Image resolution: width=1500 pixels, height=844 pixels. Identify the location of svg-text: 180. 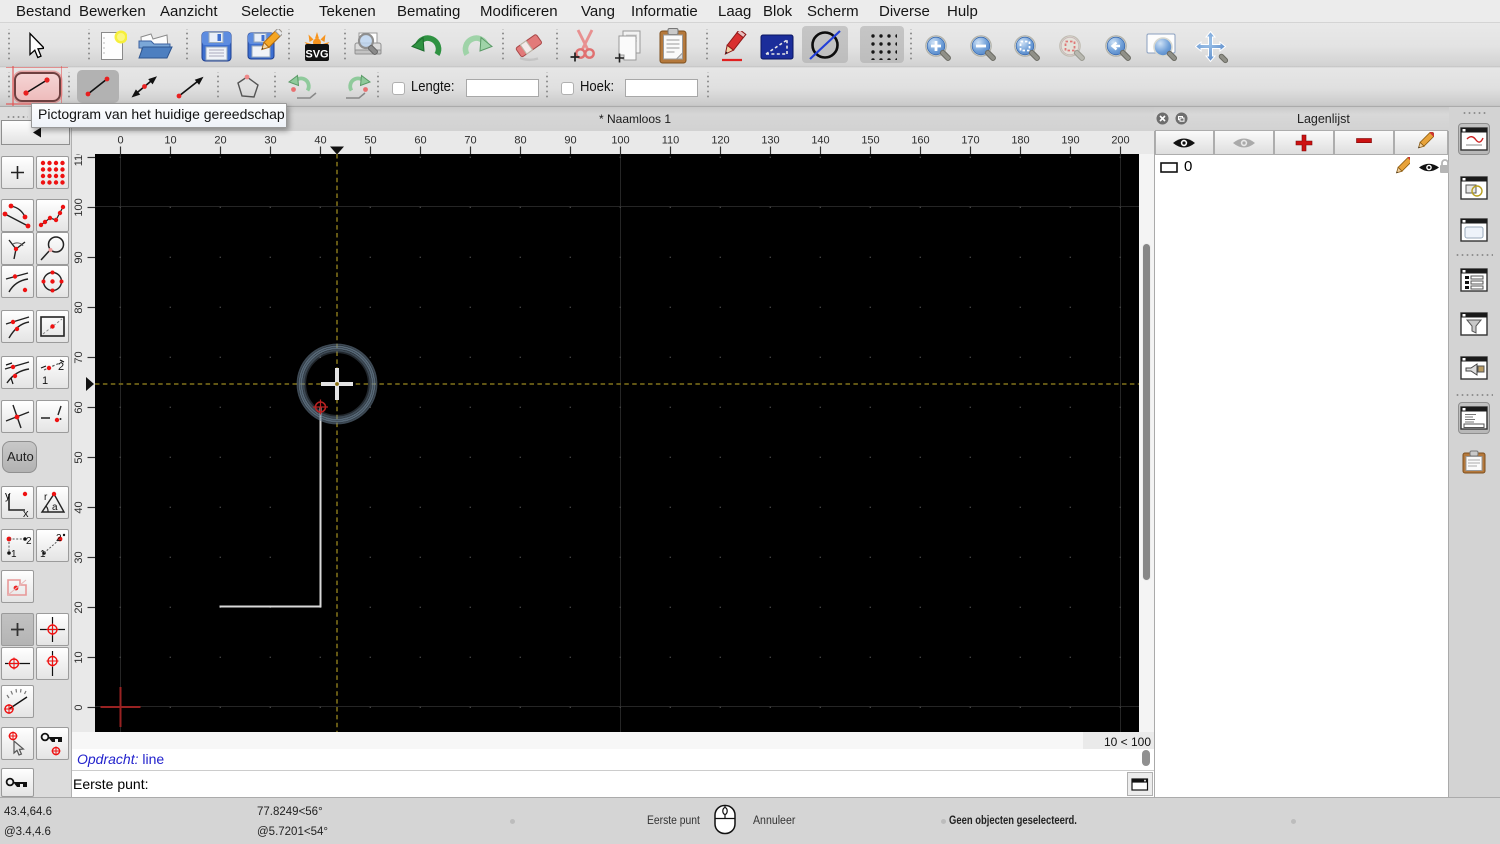
(1020, 141).